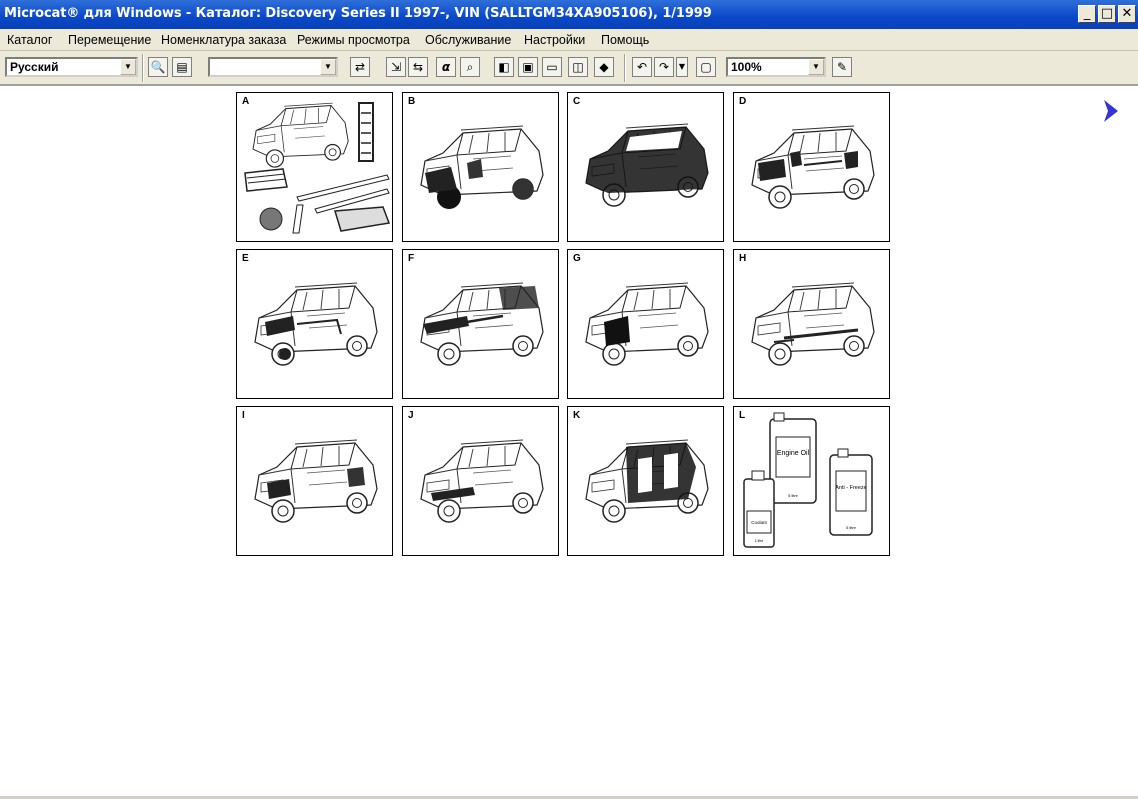 This screenshot has width=1138, height=799. What do you see at coordinates (793, 495) in the screenshot?
I see `engine-oil-size: 5 litre` at bounding box center [793, 495].